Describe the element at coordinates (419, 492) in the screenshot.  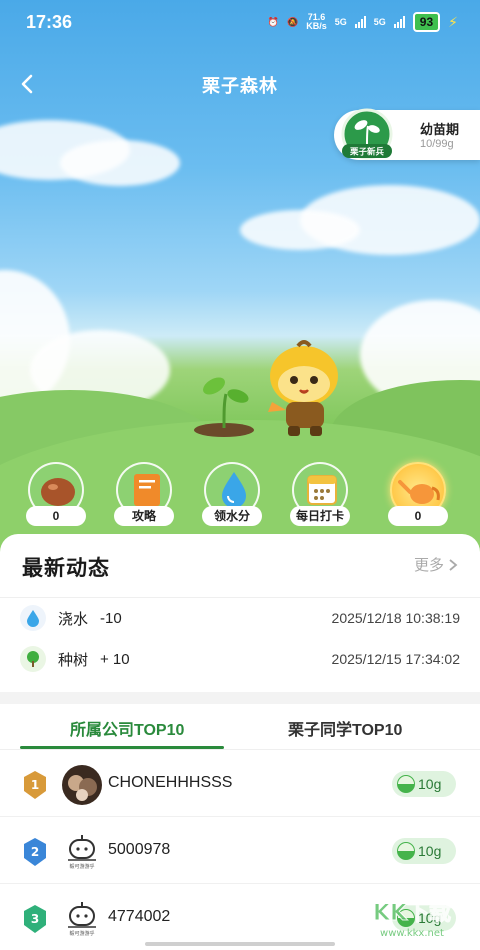
I see `watering-can-icon` at that location.